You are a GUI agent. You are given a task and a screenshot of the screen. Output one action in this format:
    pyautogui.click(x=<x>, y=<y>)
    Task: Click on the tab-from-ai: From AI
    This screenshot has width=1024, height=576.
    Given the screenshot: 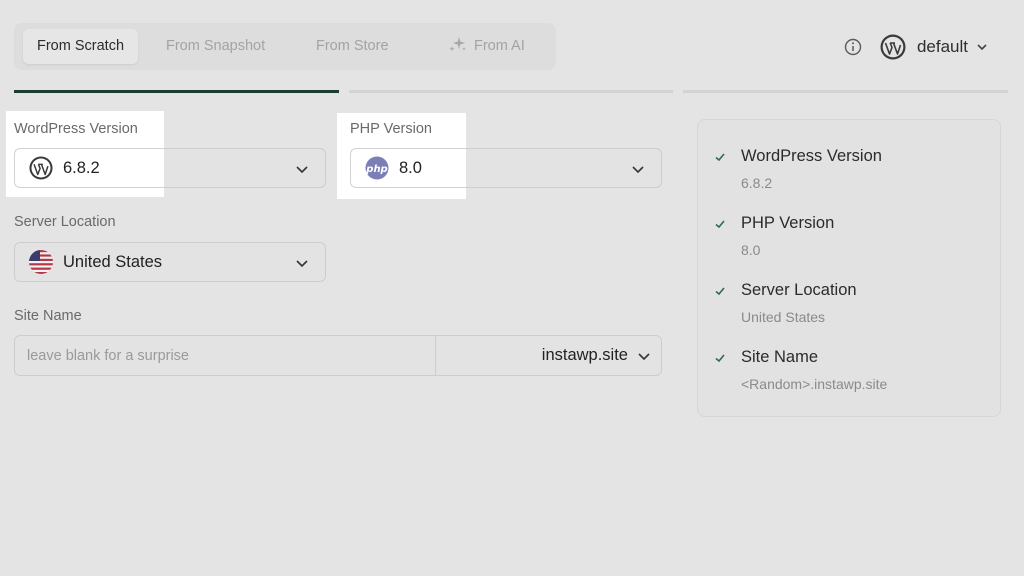 What is the action you would take?
    pyautogui.click(x=486, y=46)
    